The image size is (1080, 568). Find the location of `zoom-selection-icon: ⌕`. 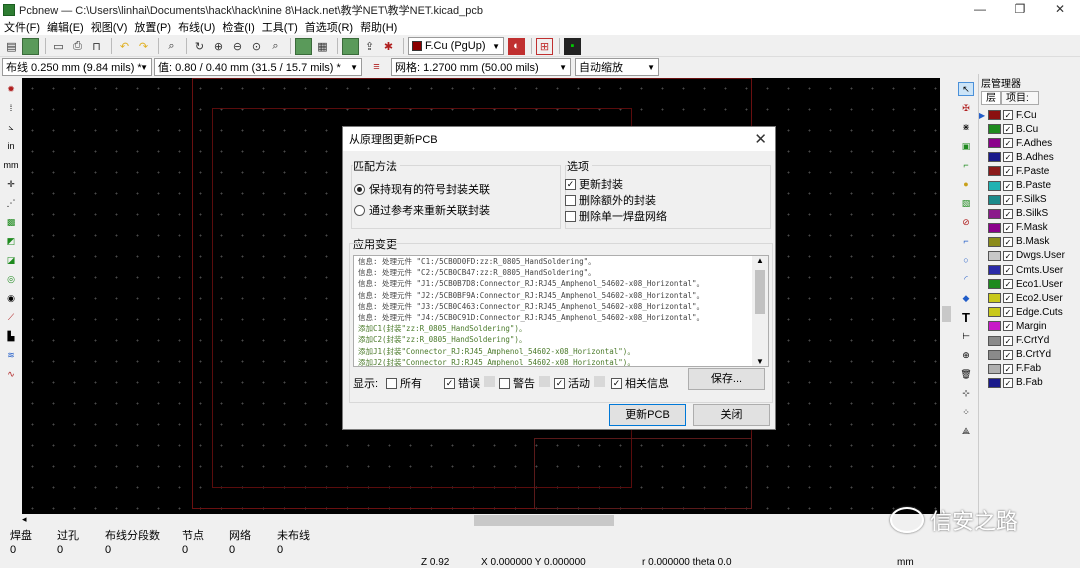

zoom-selection-icon: ⌕ is located at coordinates (275, 46).